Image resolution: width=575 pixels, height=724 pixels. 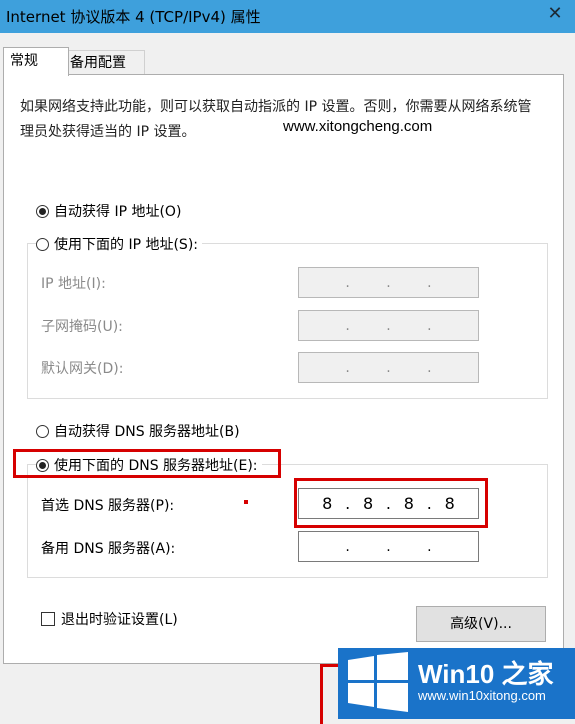 I want to click on tab-general: 常规, so click(x=36, y=61).